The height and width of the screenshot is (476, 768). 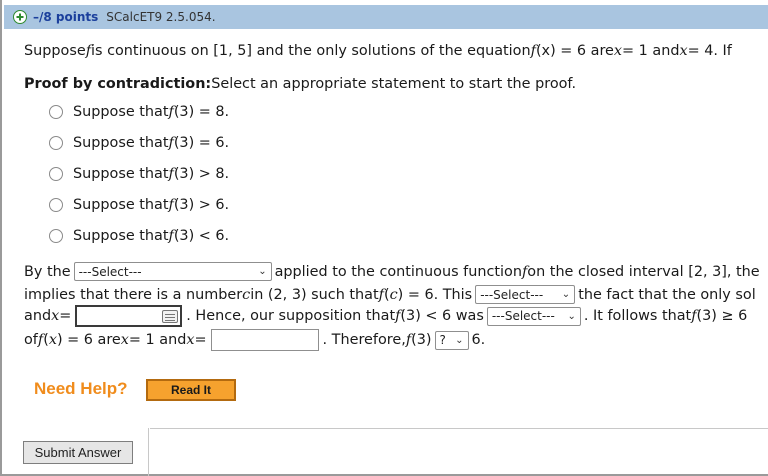 I want to click on text: on the closed interval [2, 3], the, so click(x=643, y=271).